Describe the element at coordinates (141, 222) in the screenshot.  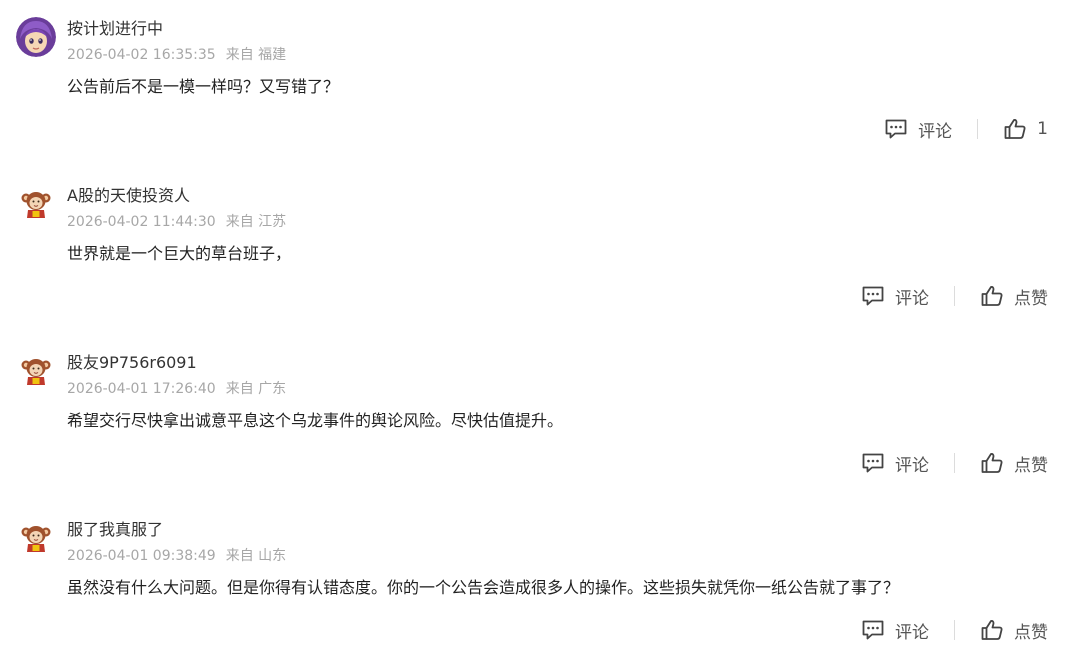
I see `comment-time: 2026-04-02 11:44:30` at that location.